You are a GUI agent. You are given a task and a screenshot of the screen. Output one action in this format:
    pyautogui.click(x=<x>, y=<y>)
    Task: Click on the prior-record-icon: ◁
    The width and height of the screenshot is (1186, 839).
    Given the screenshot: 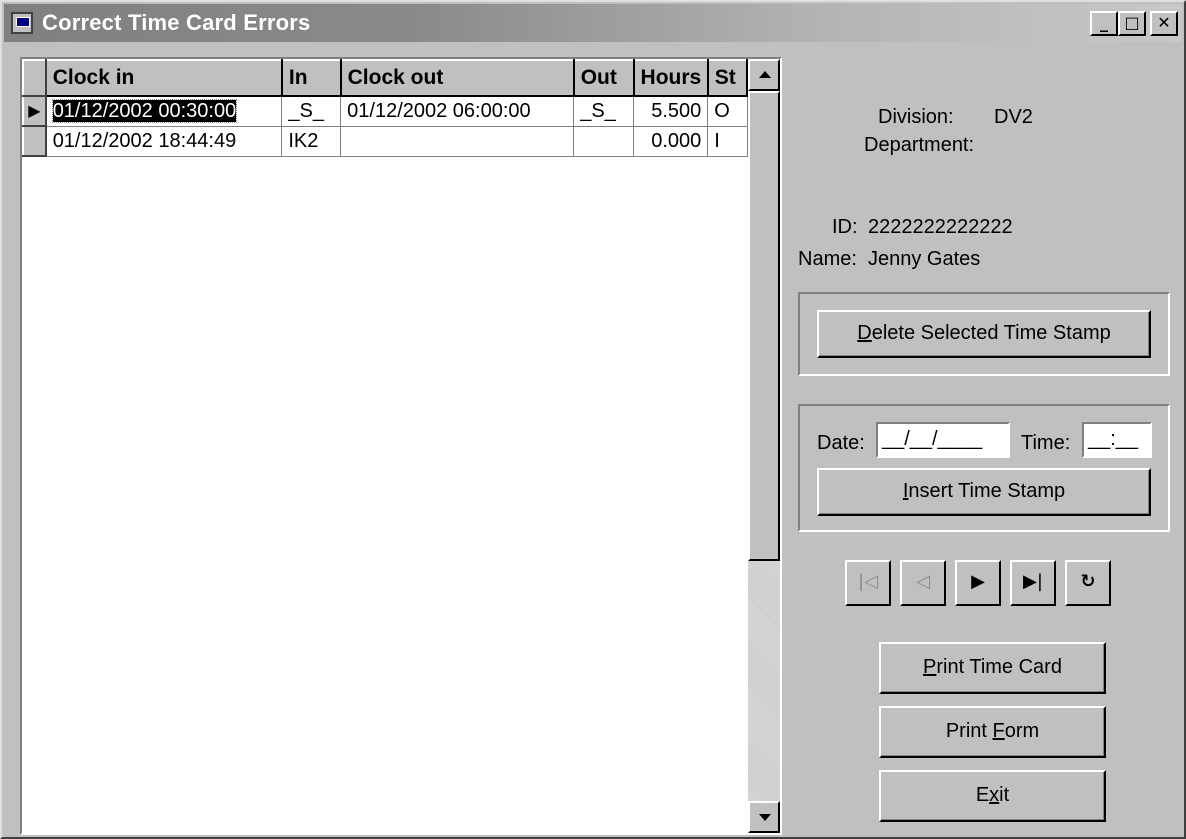 What is the action you would take?
    pyautogui.click(x=923, y=581)
    